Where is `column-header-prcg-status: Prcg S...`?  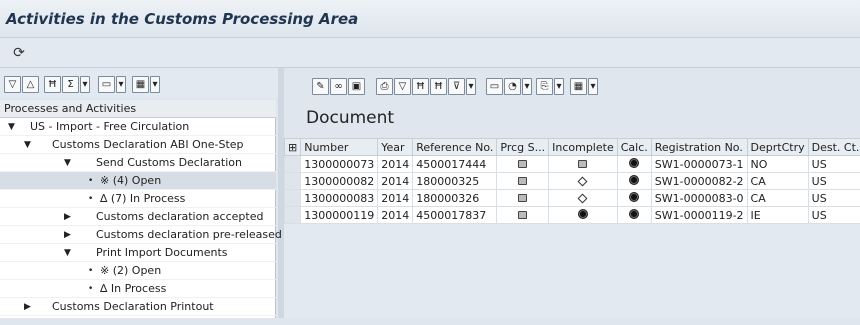
column-header-prcg-status: Prcg S... is located at coordinates (523, 147).